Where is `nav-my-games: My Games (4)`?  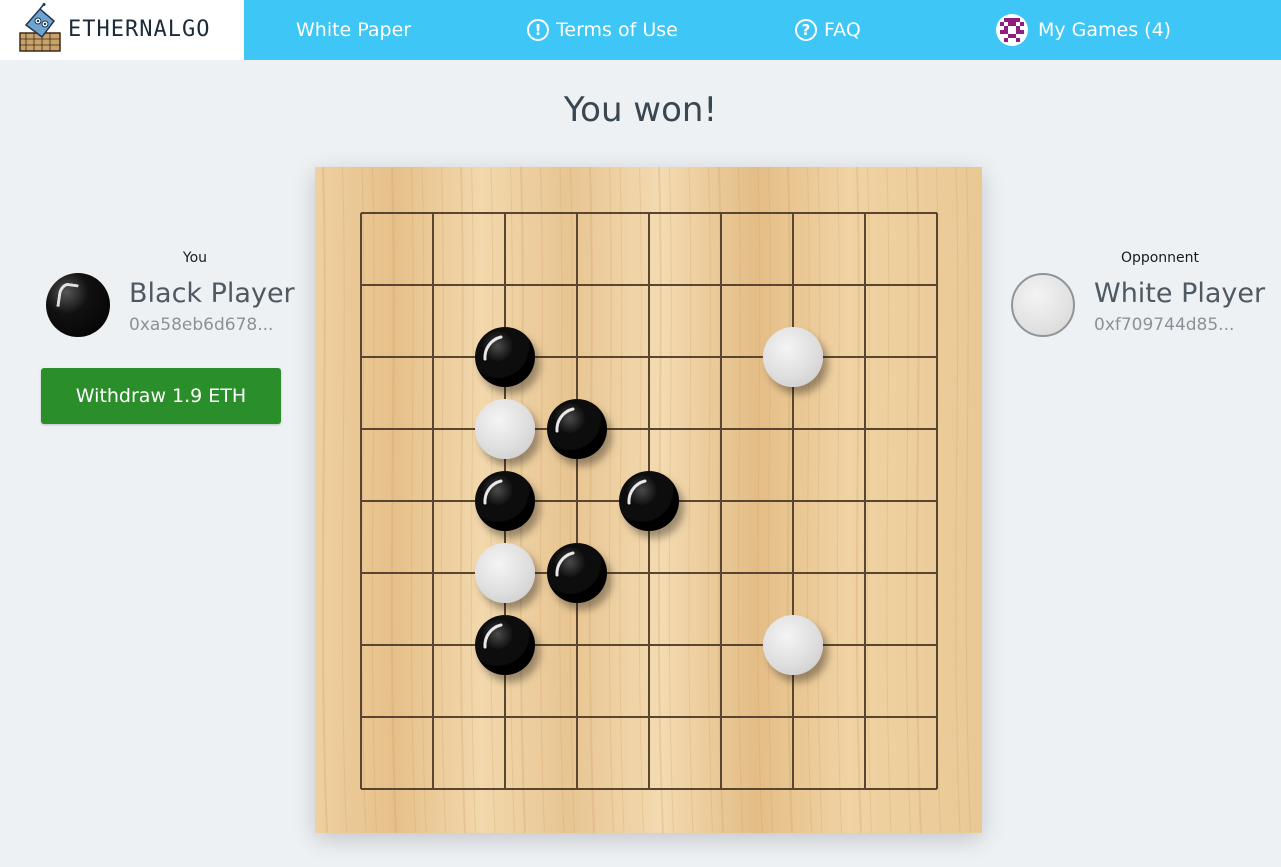 nav-my-games: My Games (4) is located at coordinates (1083, 30).